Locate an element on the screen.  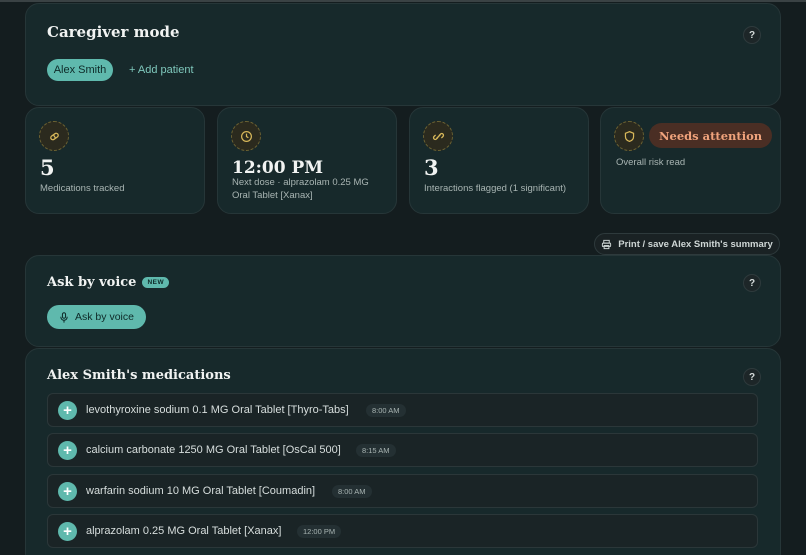
stat-card-interactions: 3 Interactions flagged (1 significant) is located at coordinates (499, 160).